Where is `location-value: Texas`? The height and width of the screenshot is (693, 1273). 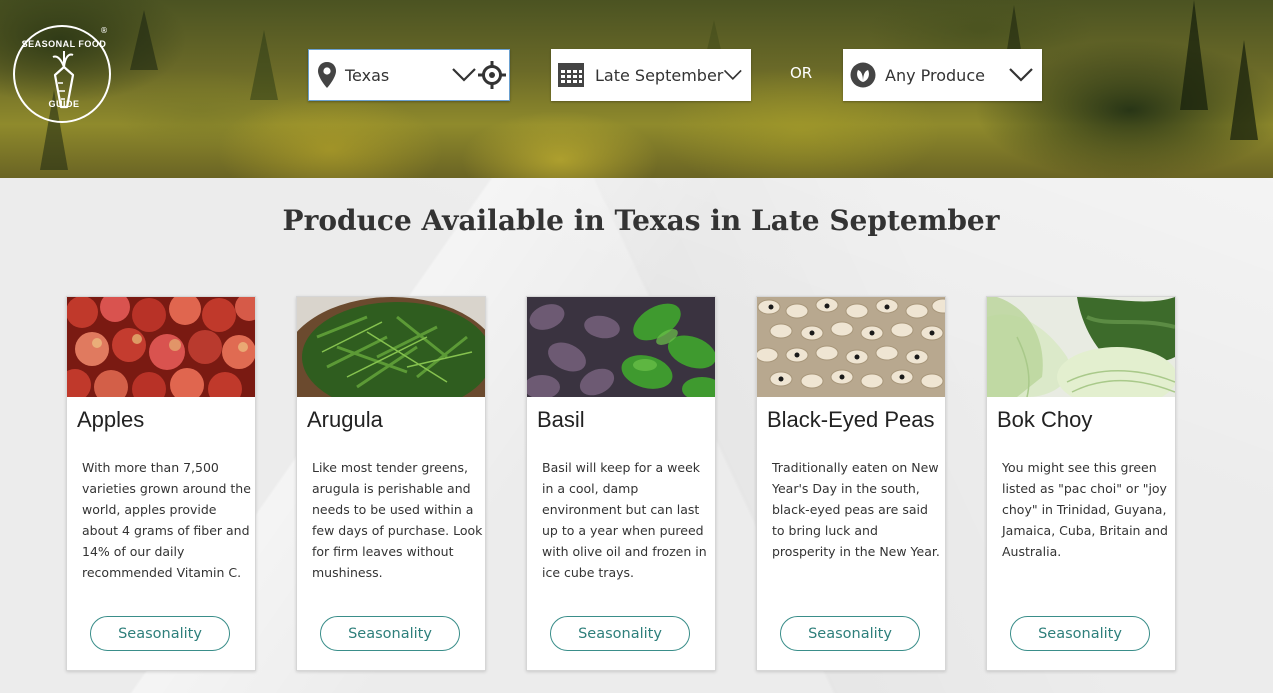
location-value: Texas is located at coordinates (367, 75).